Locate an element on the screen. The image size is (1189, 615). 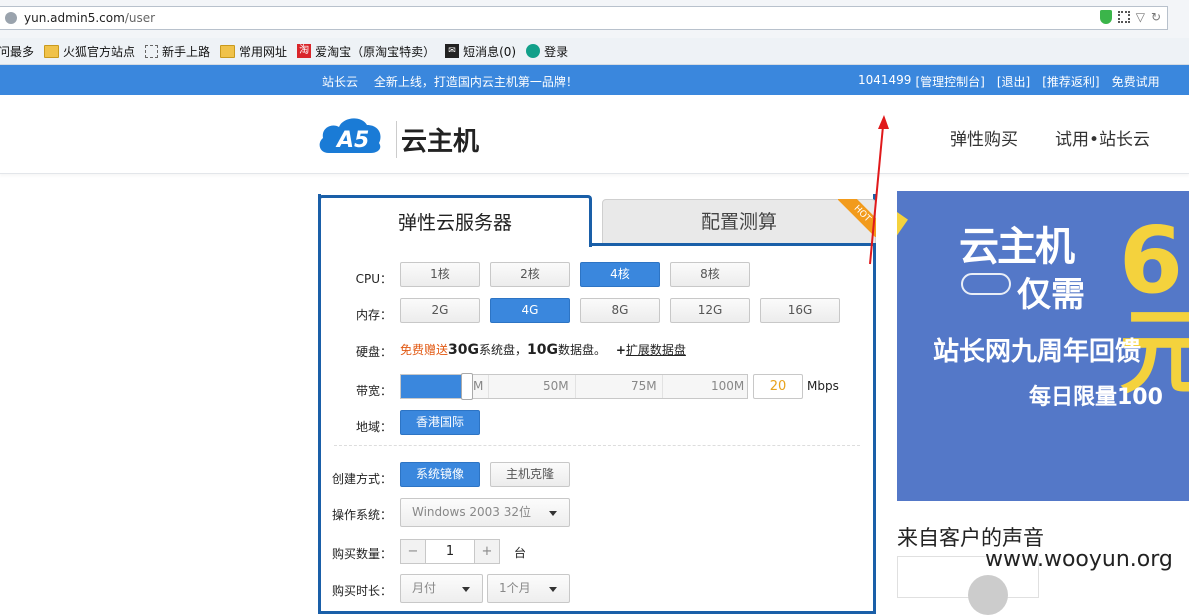
free-trial-link: 免费试用 is located at coordinates (1136, 81).